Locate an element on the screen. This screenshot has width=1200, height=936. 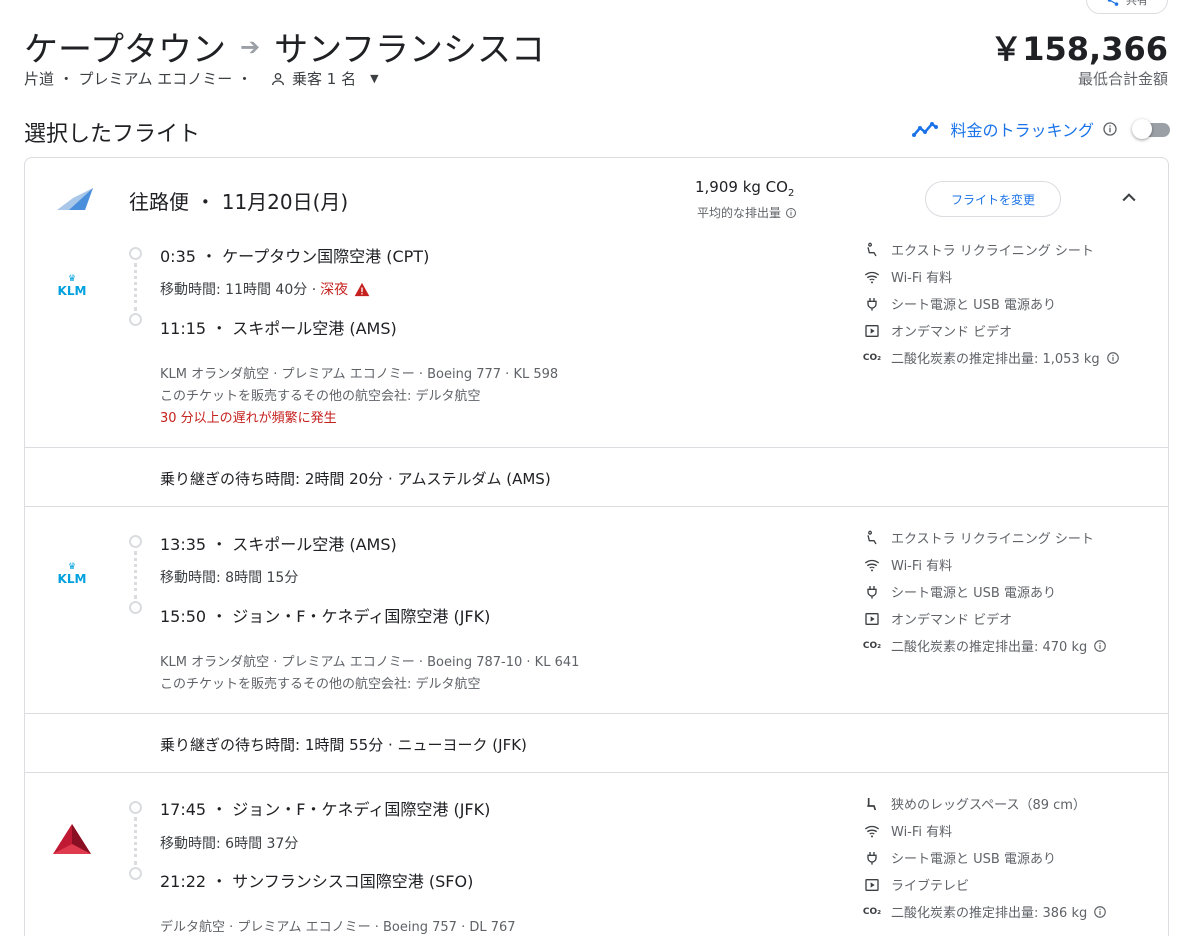
passenger-count: 乗客 1 名 is located at coordinates (324, 78).